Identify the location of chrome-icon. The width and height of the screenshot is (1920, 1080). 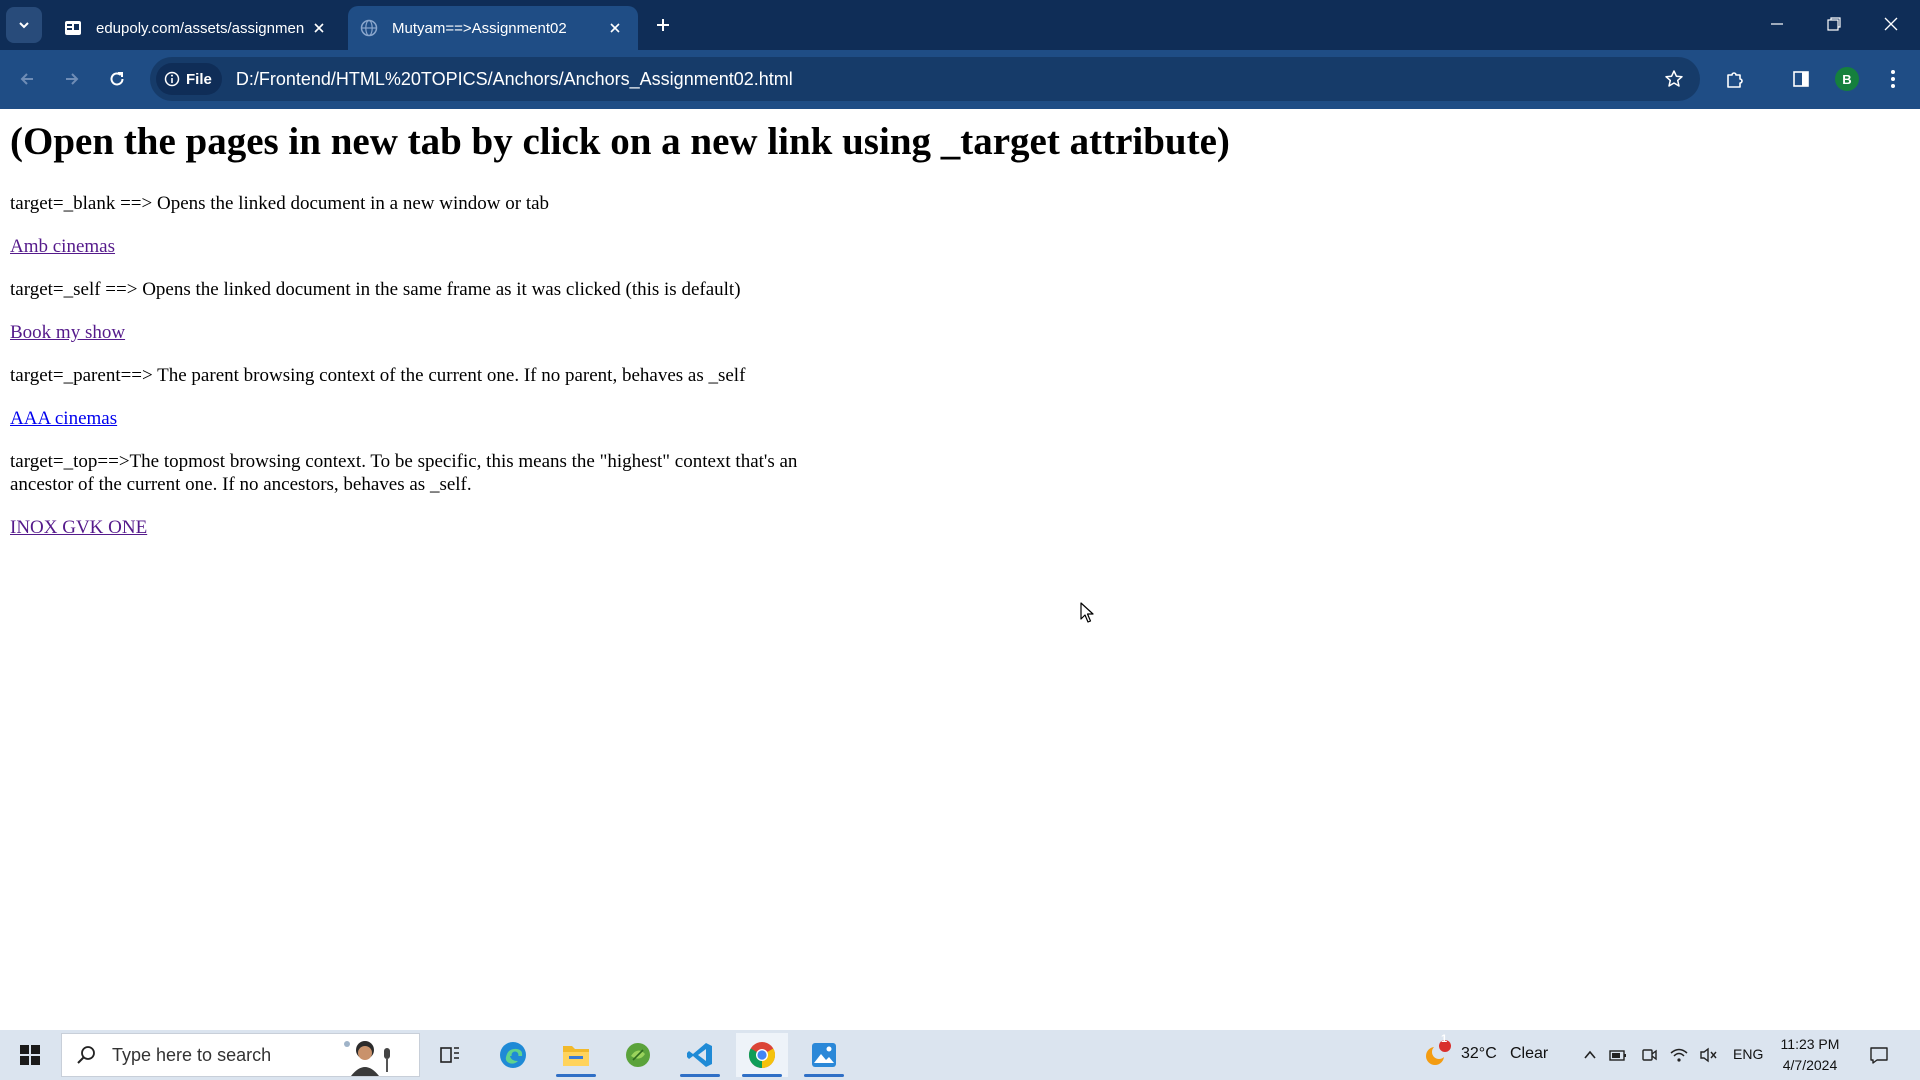
(762, 1055).